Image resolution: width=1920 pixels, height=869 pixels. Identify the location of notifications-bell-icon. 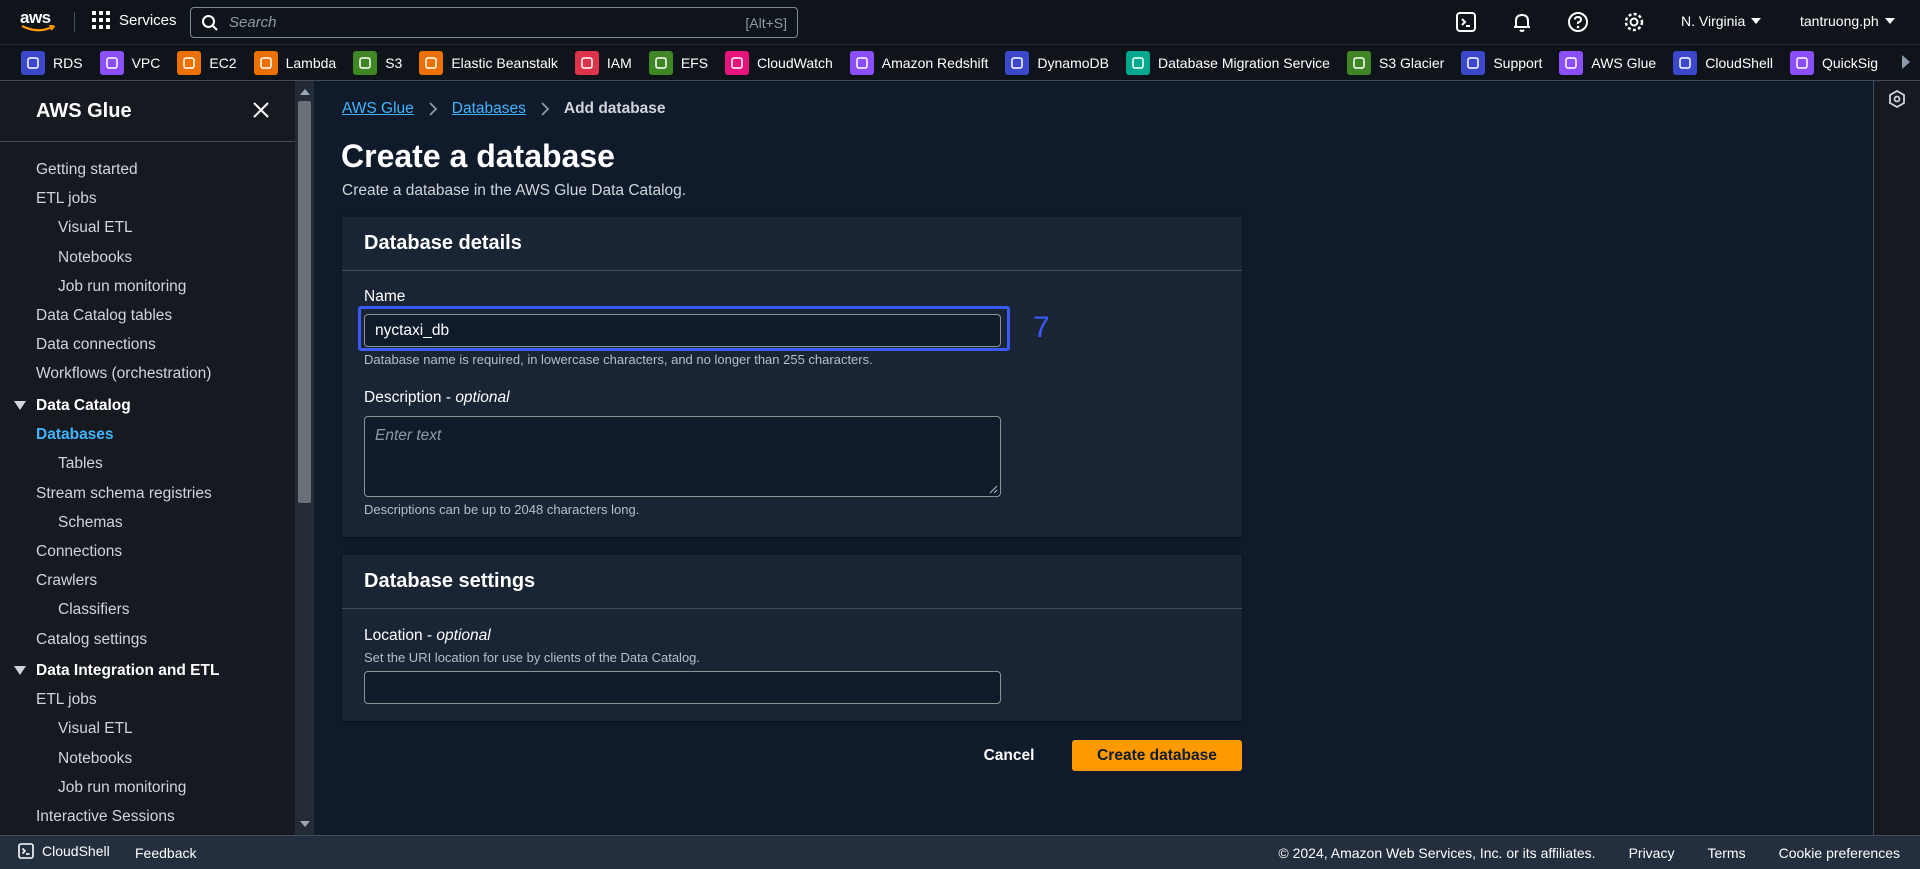
(1522, 22).